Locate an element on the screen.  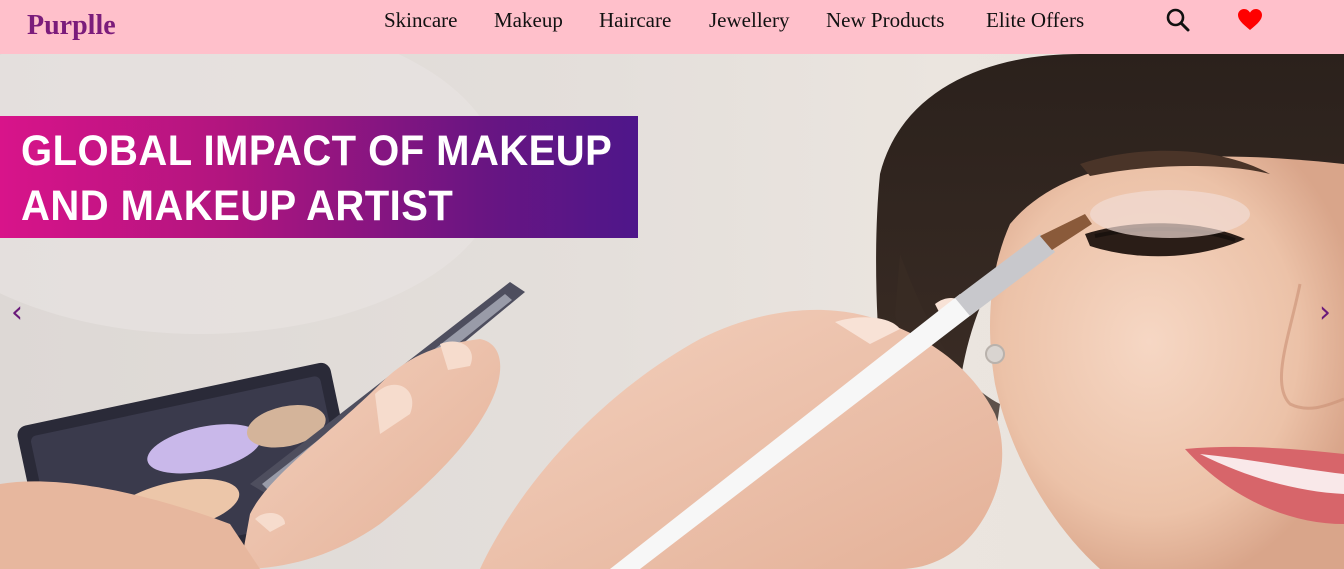
search-icon is located at coordinates (1178, 20).